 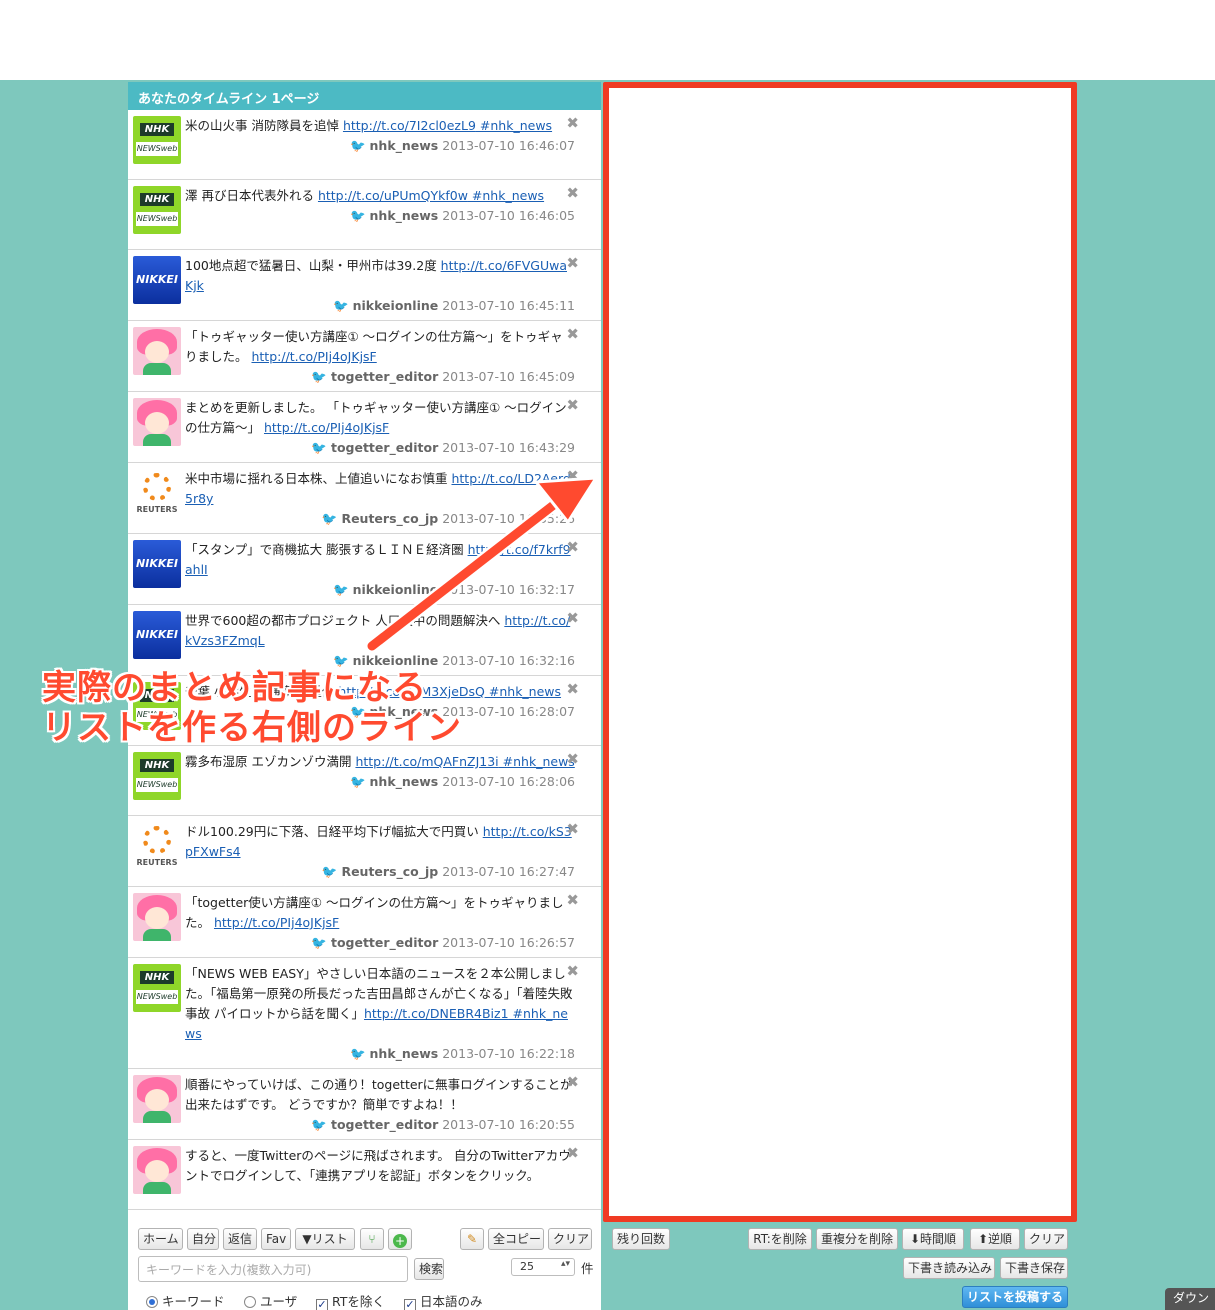 What do you see at coordinates (234, 688) in the screenshot?
I see `annotation-line-1: 実際のまとめ記事になる` at bounding box center [234, 688].